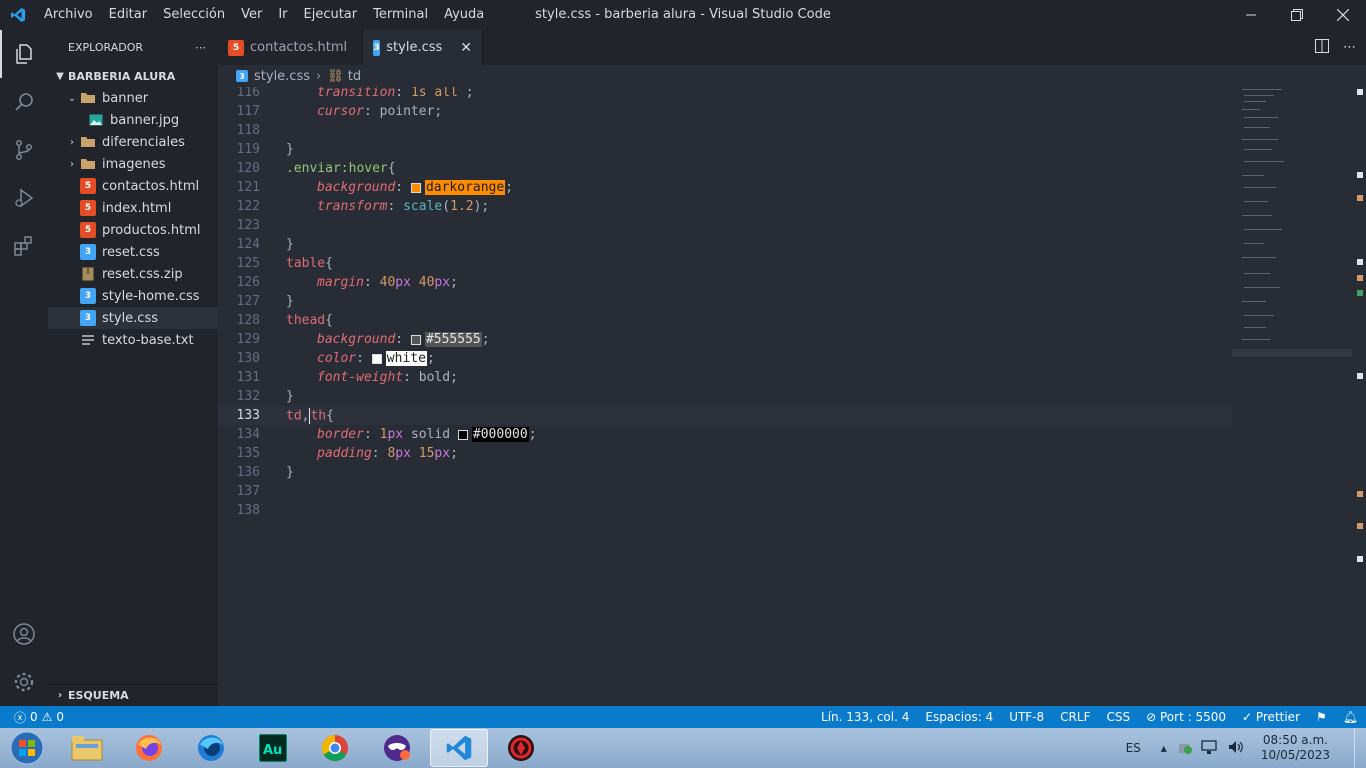 This screenshot has height=768, width=1366. What do you see at coordinates (133, 208) in the screenshot?
I see `tree-file-index-html: 5 index.html` at bounding box center [133, 208].